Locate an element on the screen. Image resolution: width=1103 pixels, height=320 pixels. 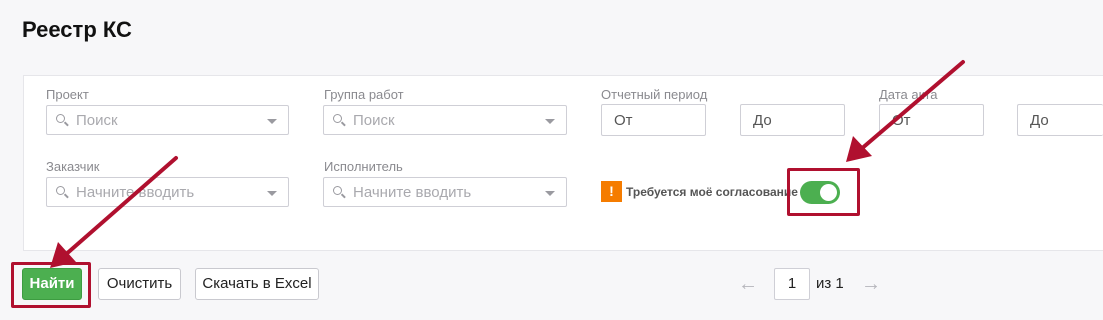
toggle-knob is located at coordinates (828, 192).